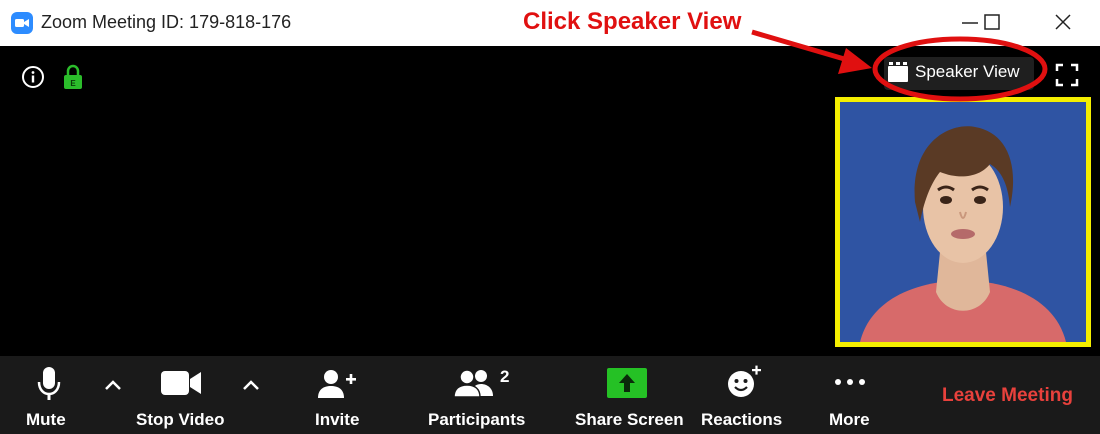 The height and width of the screenshot is (434, 1100). What do you see at coordinates (967, 71) in the screenshot?
I see `speaker-view-label: Speaker View` at bounding box center [967, 71].